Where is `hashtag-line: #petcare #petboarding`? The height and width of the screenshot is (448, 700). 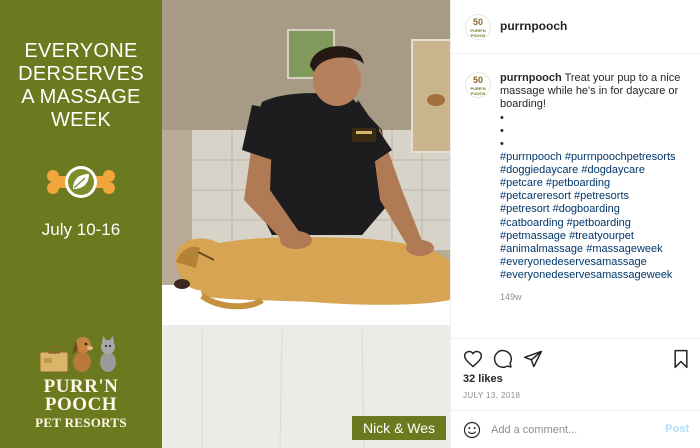 hashtag-line: #petcare #petboarding is located at coordinates (595, 183).